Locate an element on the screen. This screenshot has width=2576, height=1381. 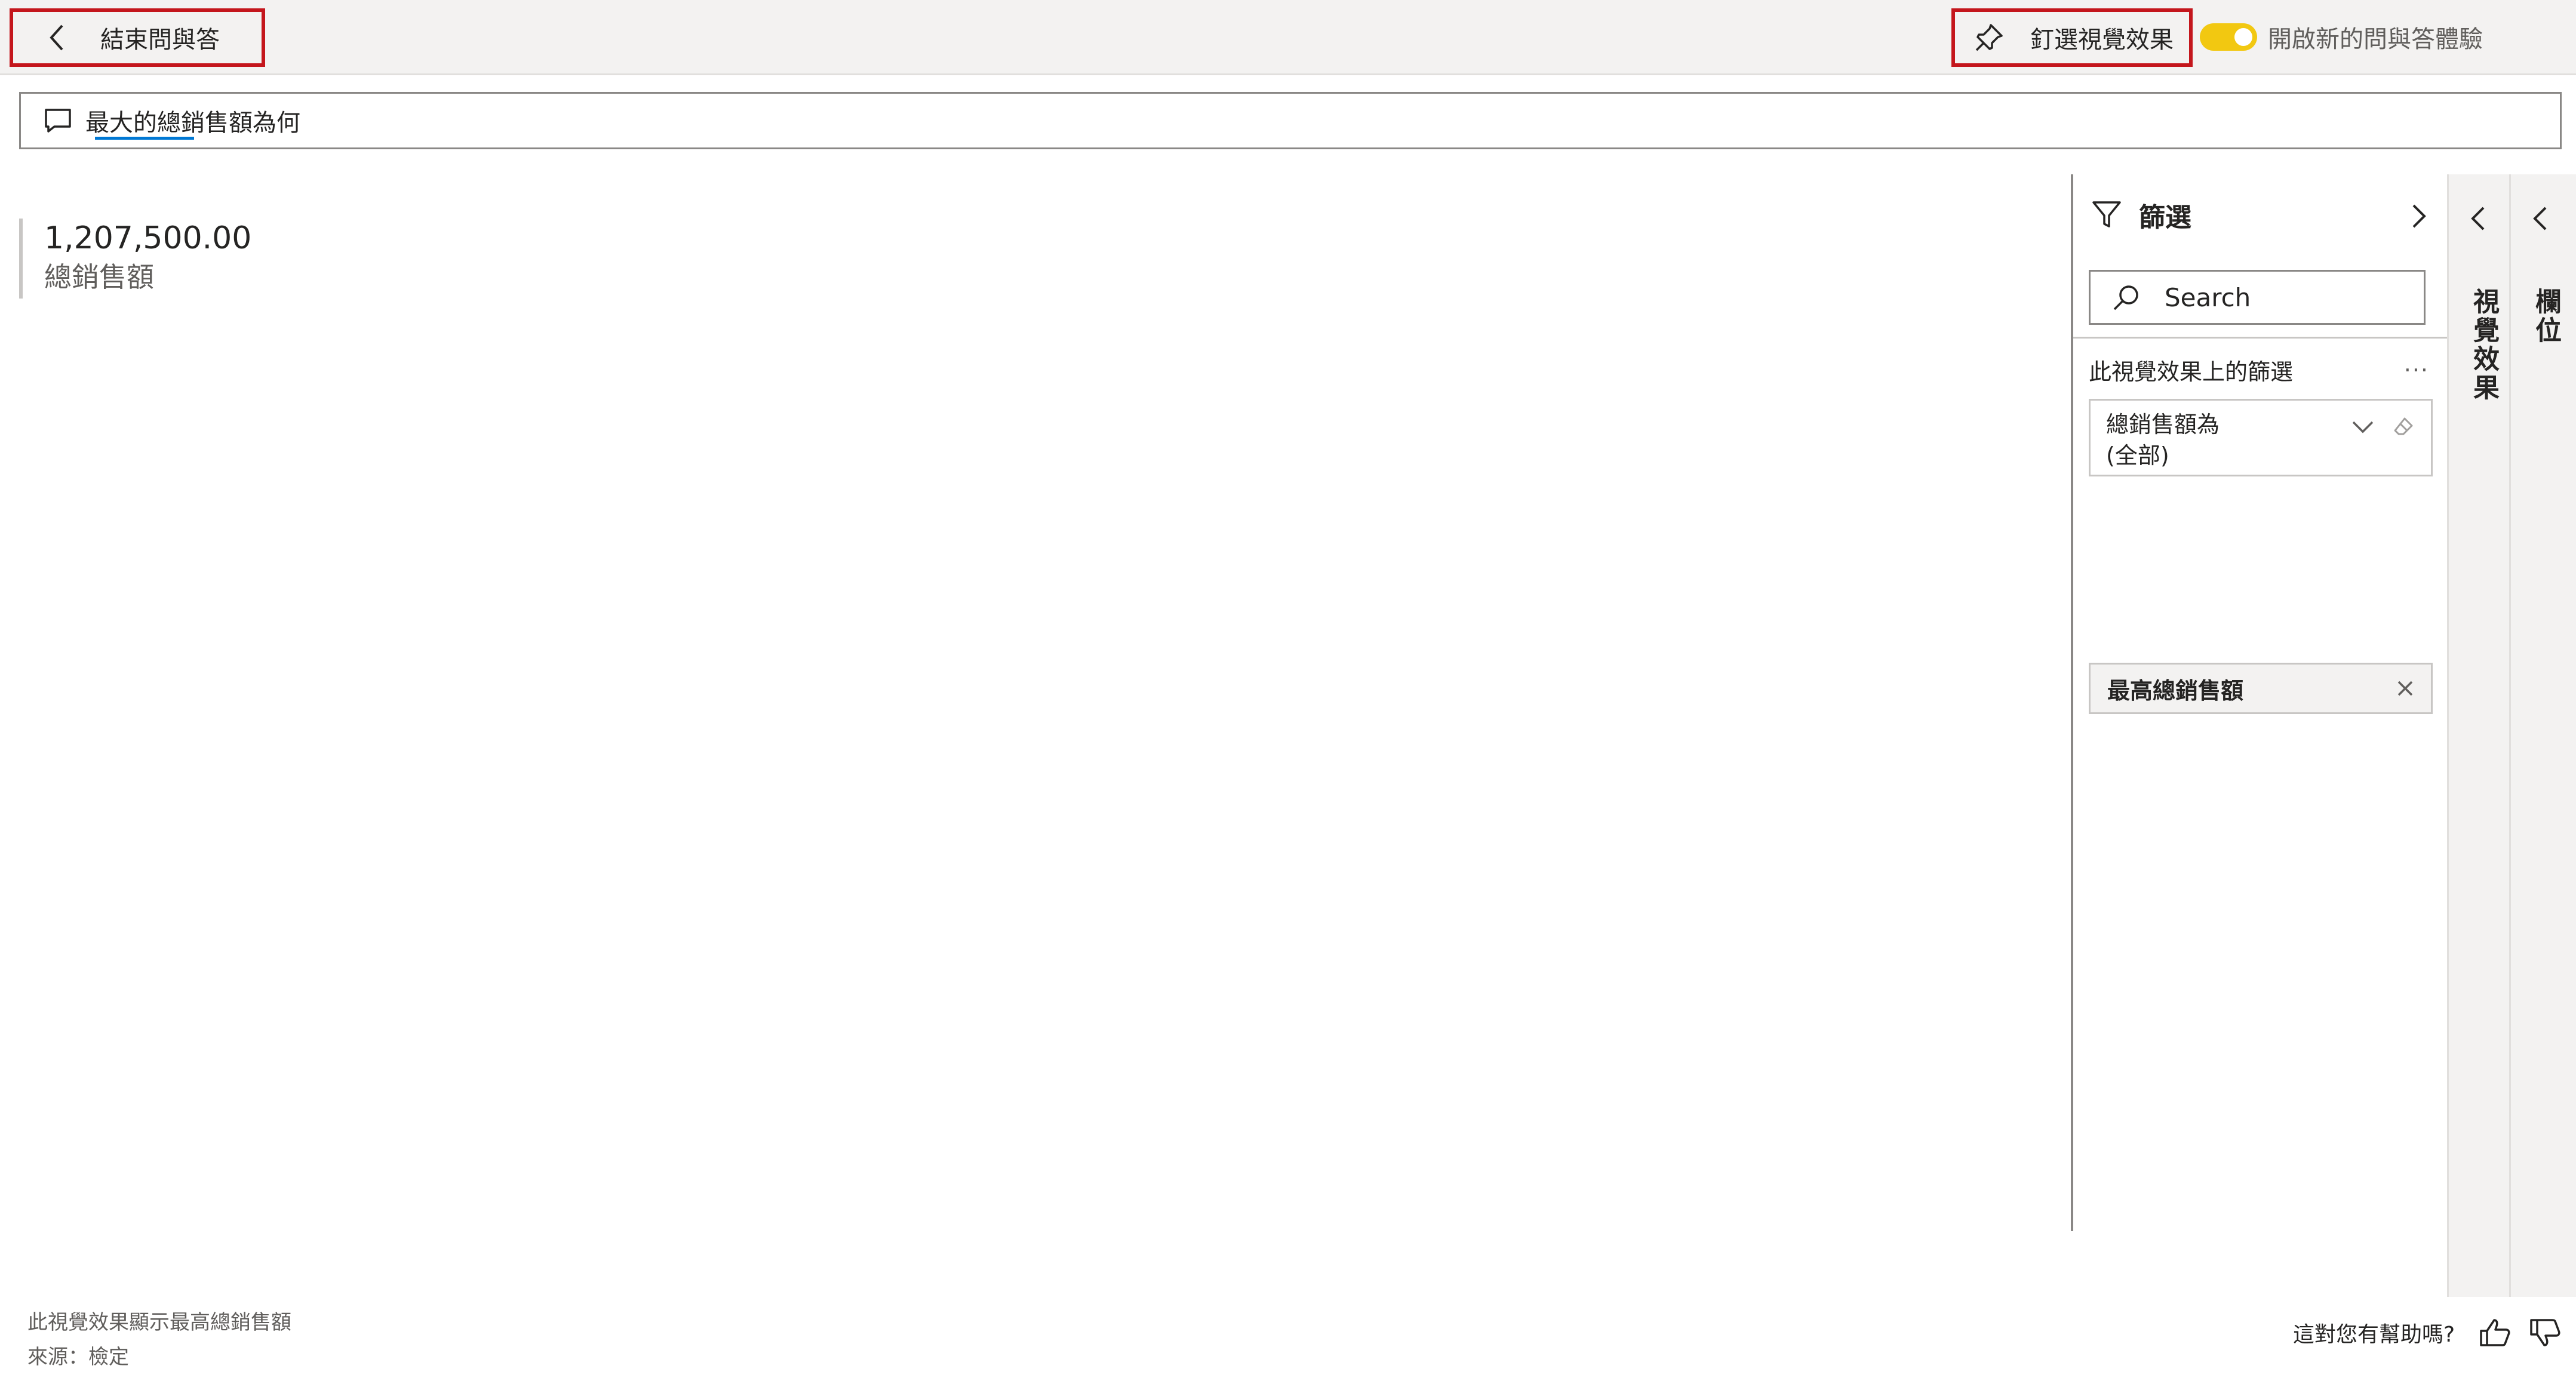
question-term-underline is located at coordinates (144, 138).